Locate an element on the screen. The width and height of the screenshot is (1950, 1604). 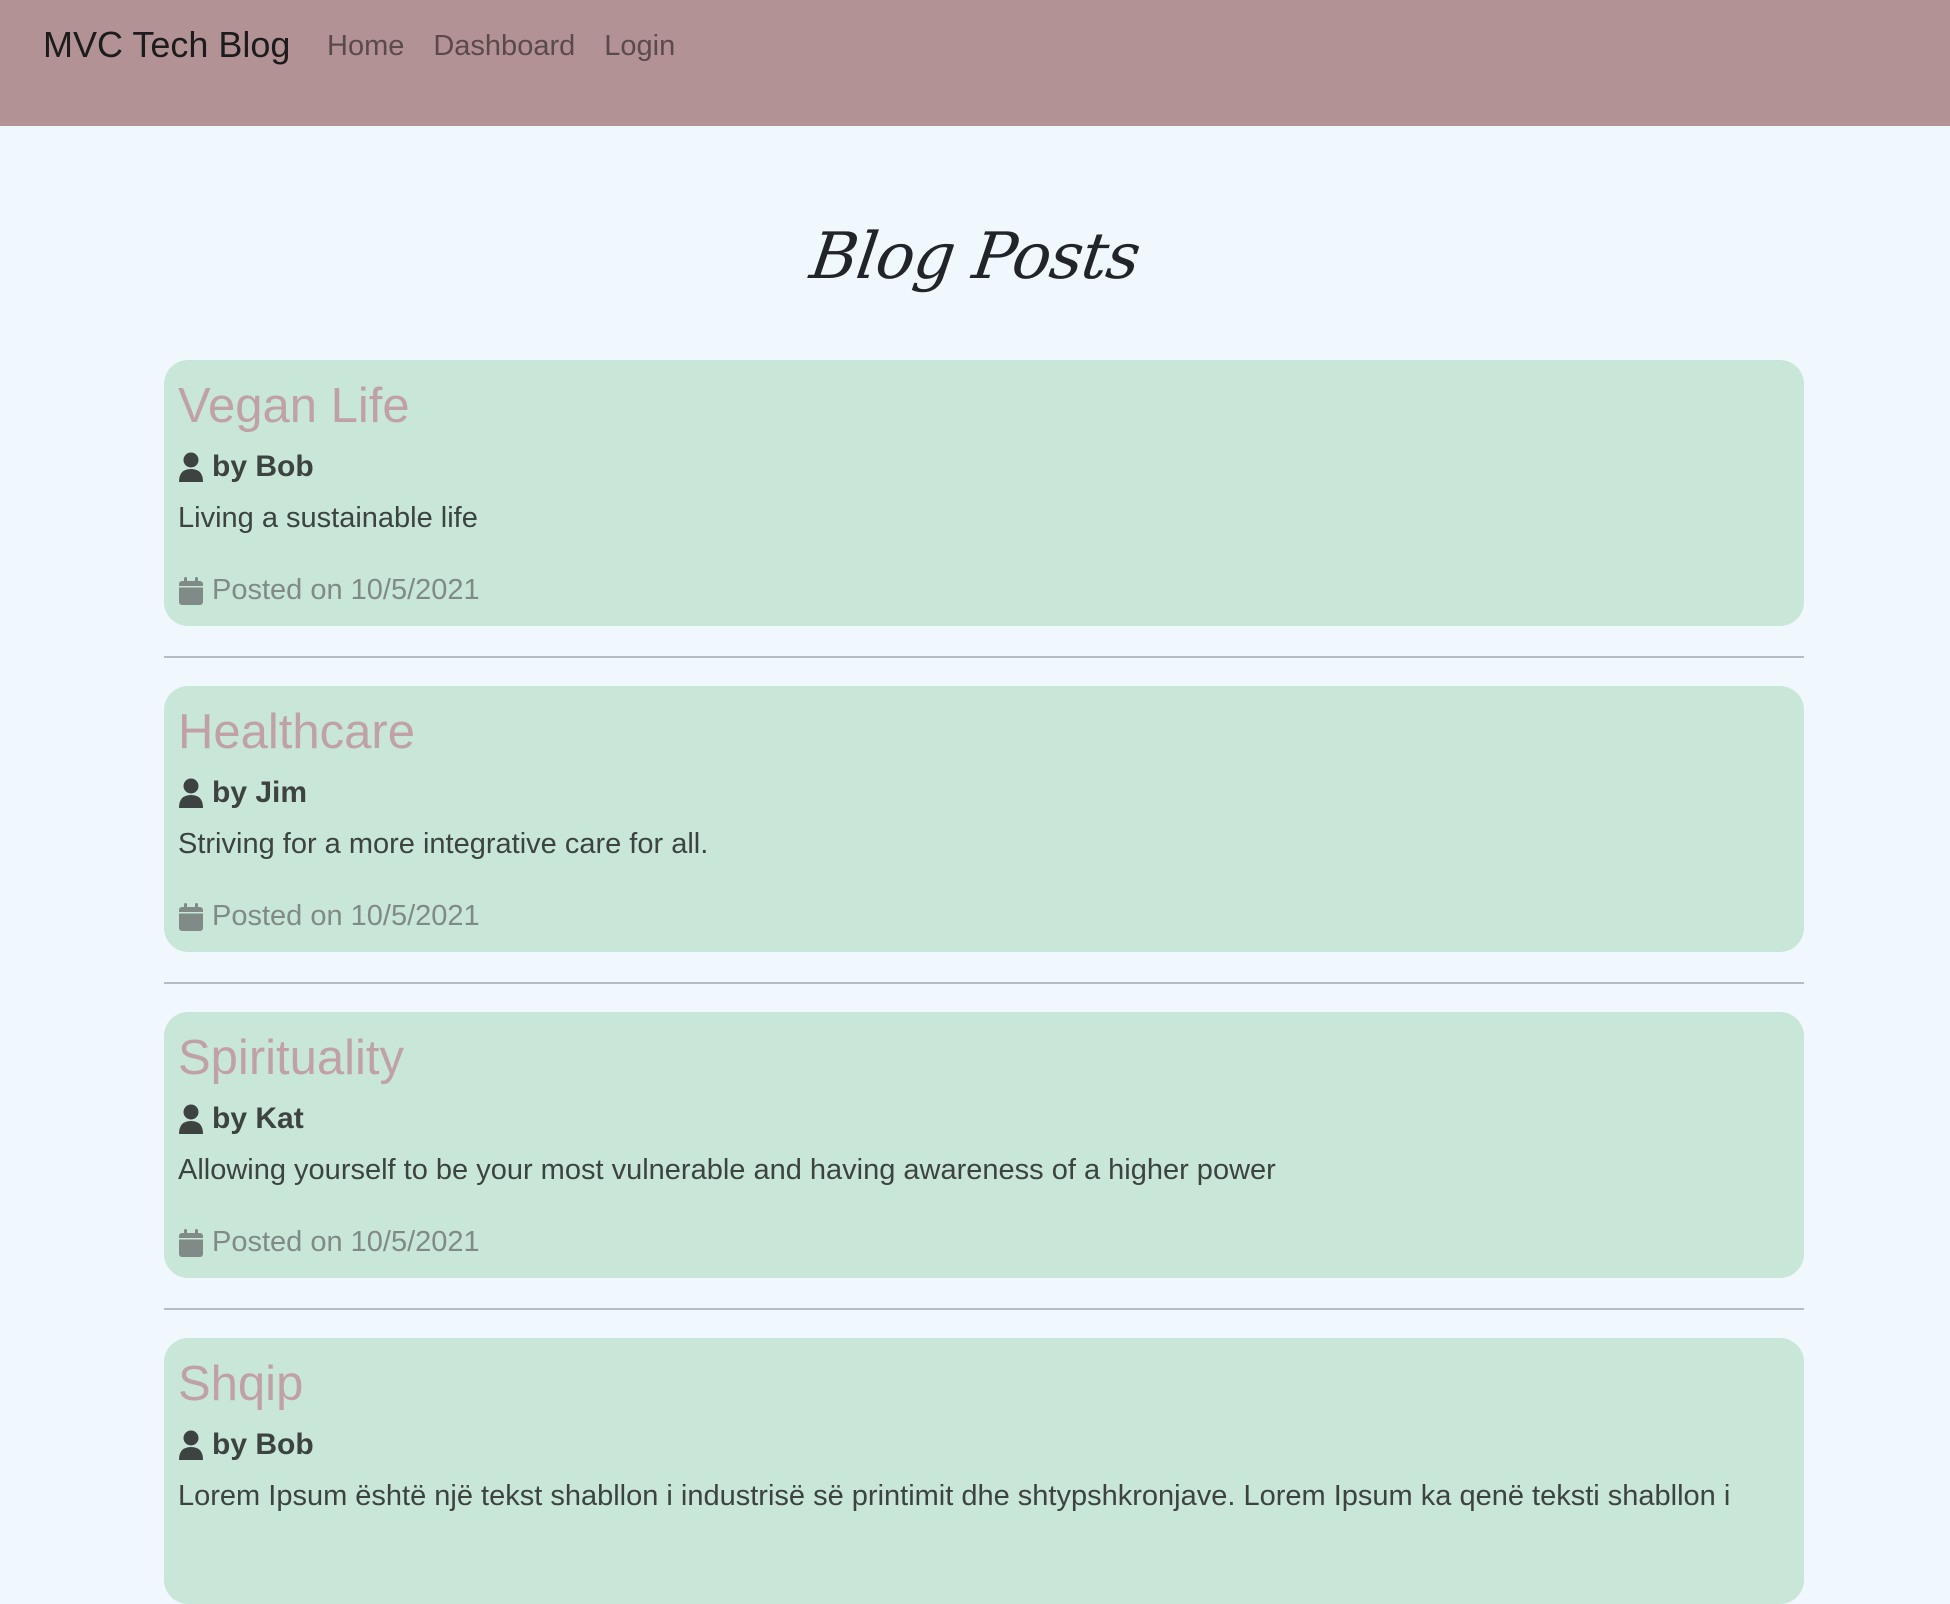
nav-links: Home Dashboard Login is located at coordinates (501, 46).